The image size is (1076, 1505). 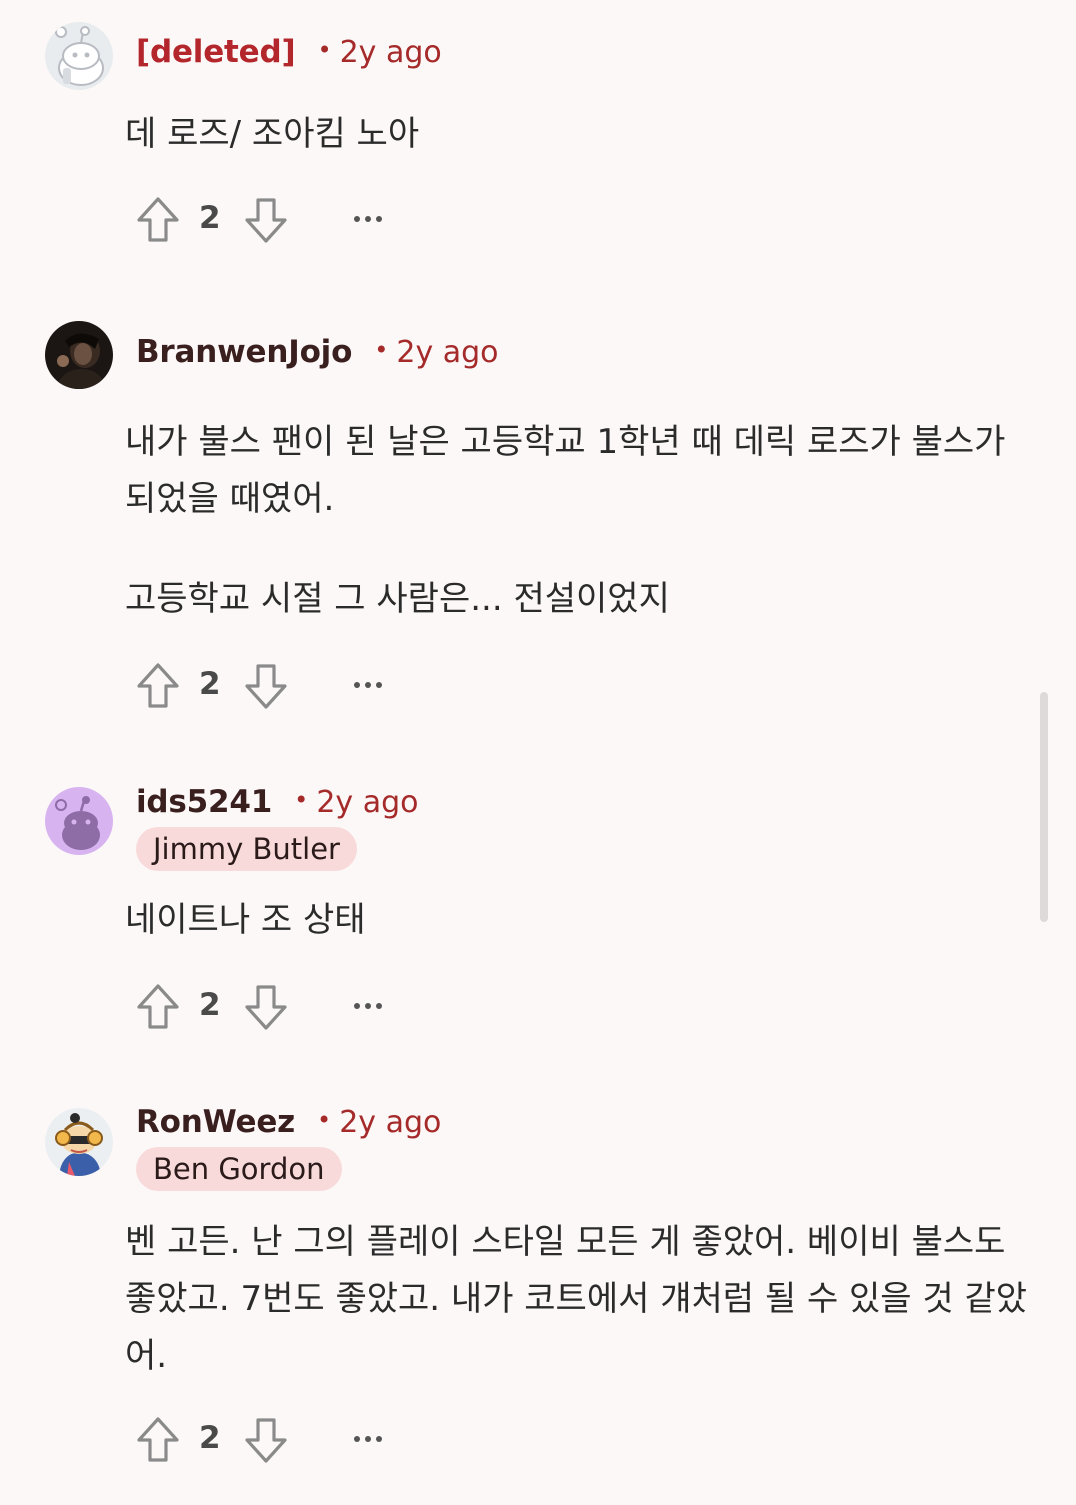 I want to click on comment-meta: RonWeez • 2y ago, so click(x=288, y=1122).